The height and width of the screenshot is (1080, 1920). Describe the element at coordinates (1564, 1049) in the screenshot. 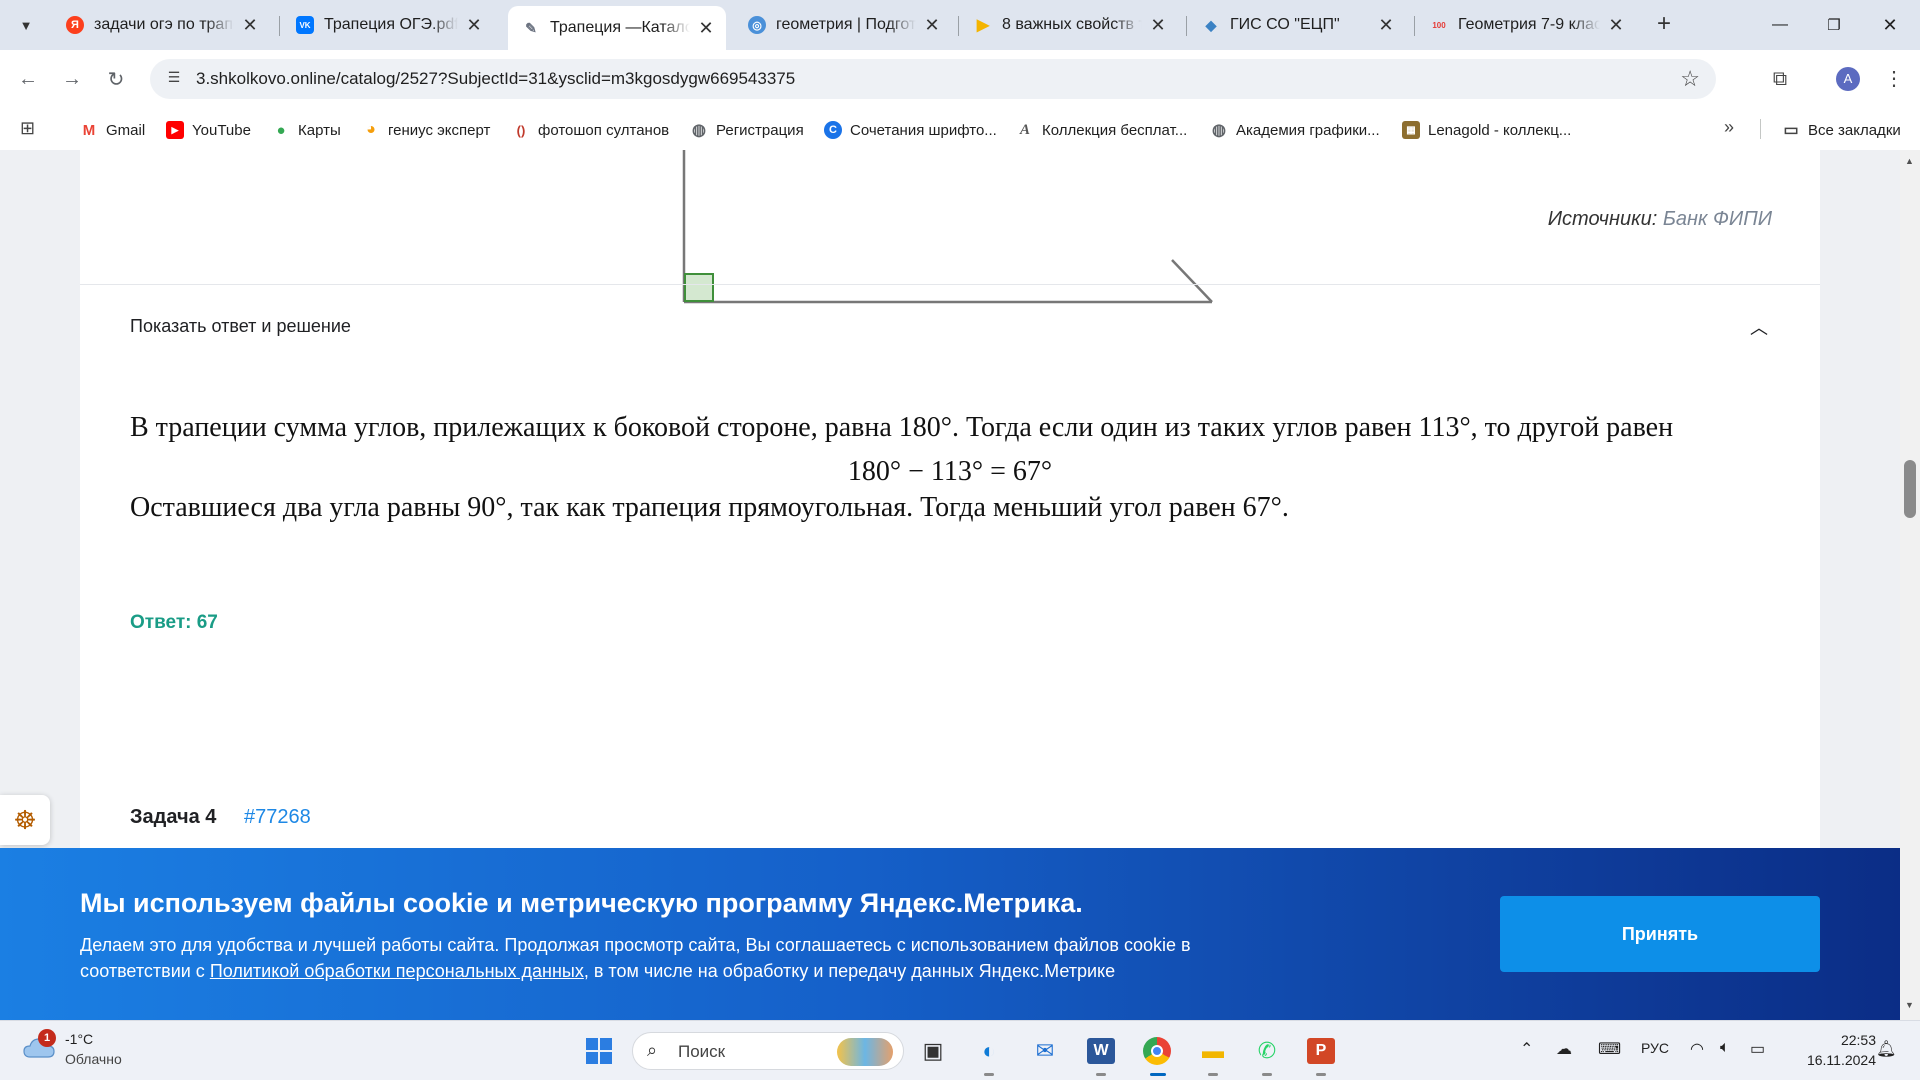

I see `onedrive-cloud-icon: ☁` at that location.